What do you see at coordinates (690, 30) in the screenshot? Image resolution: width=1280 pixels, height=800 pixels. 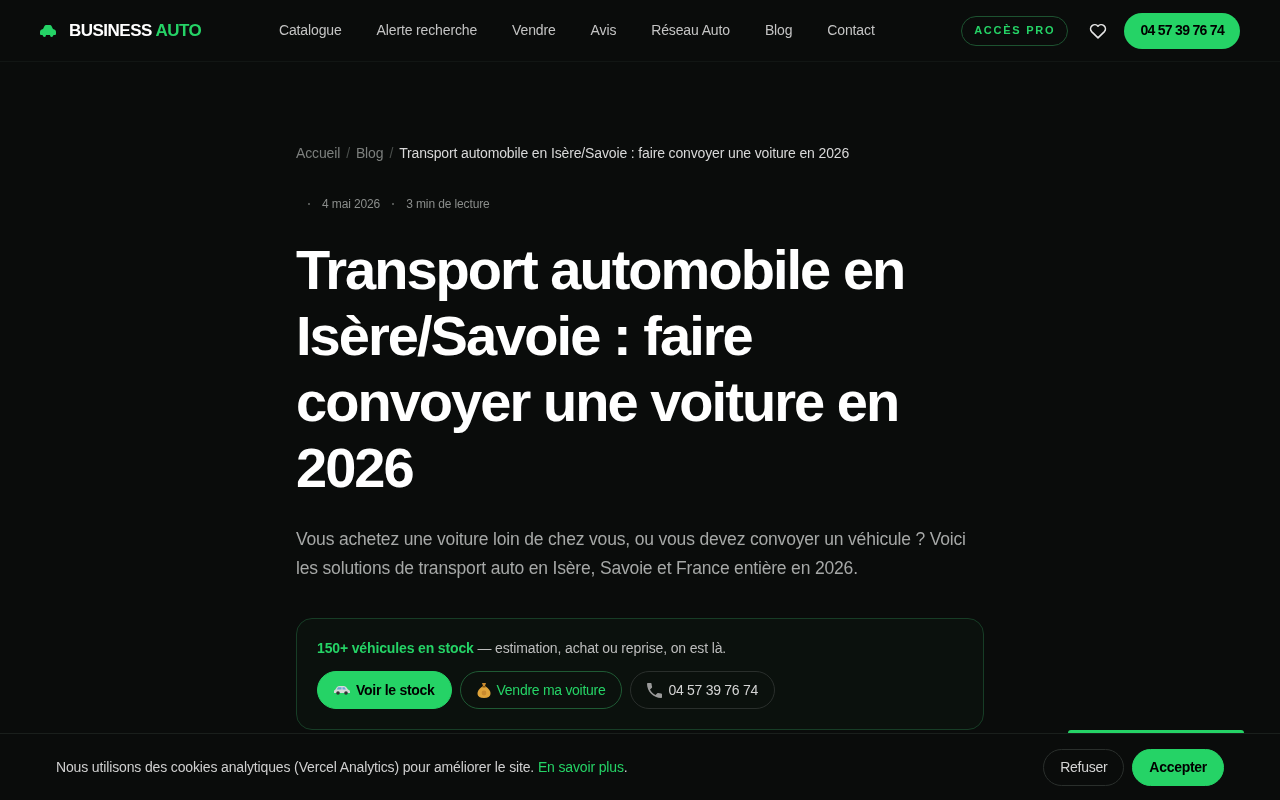 I see `nav-link: Réseau Auto` at bounding box center [690, 30].